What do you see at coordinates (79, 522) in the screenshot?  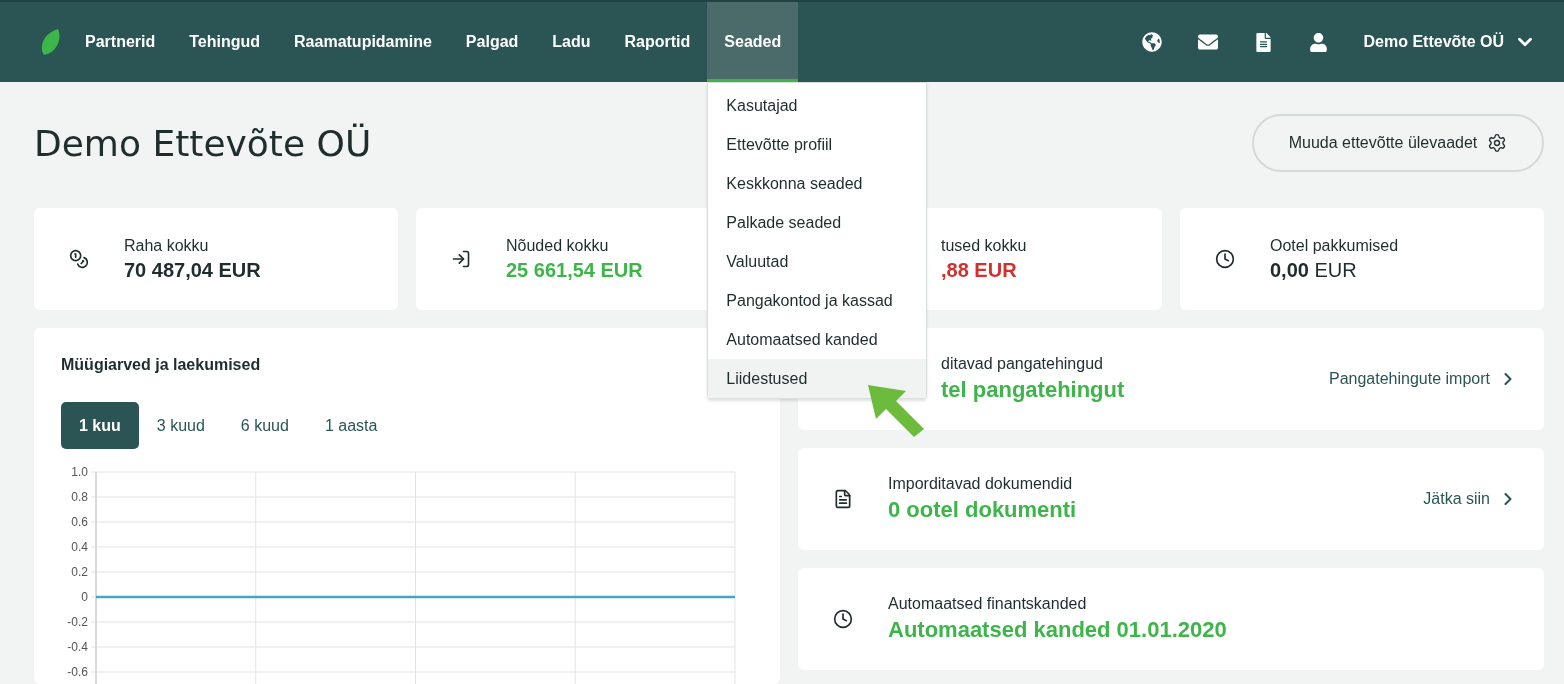 I see `axis-tick-label: 0.6` at bounding box center [79, 522].